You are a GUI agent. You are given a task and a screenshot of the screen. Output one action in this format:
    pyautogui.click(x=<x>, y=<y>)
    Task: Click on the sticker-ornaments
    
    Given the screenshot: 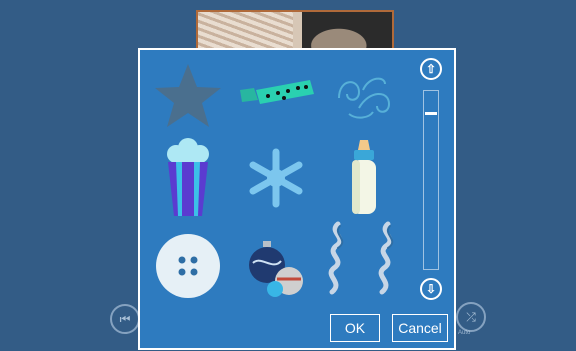 What is the action you would take?
    pyautogui.click(x=276, y=266)
    